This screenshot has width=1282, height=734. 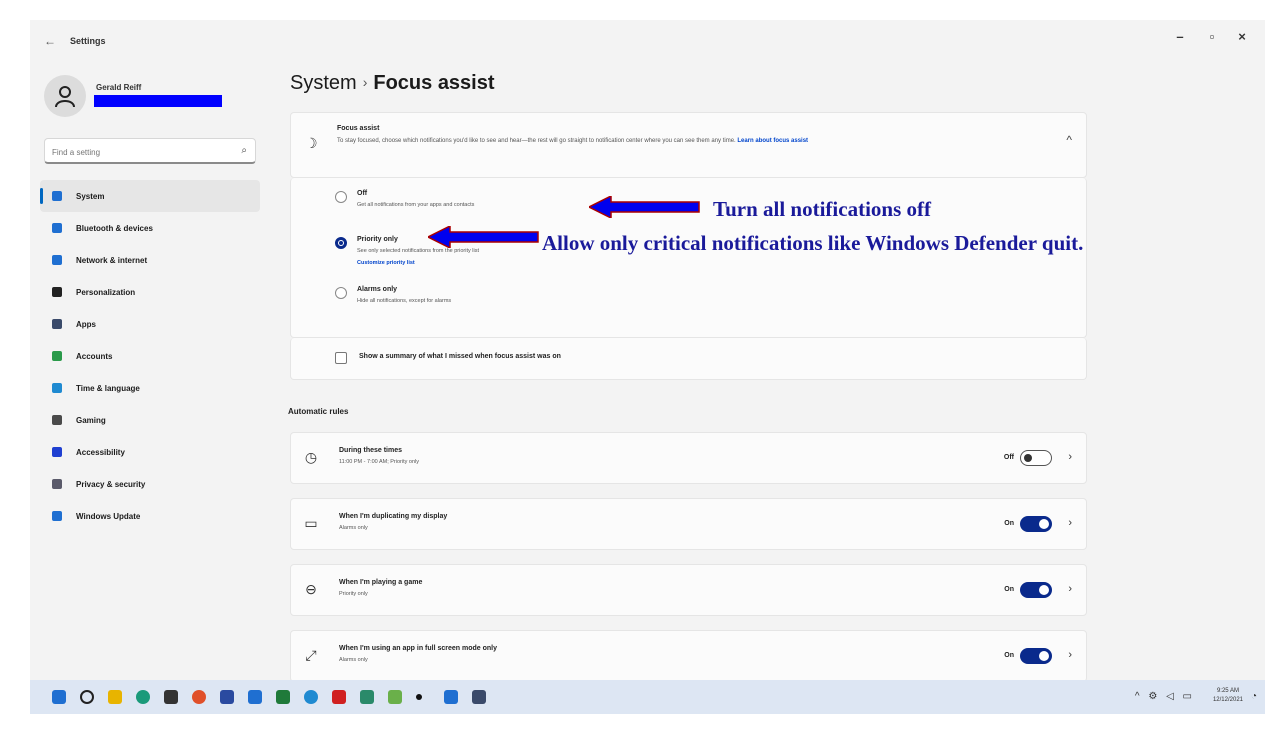 I want to click on sidebar-item-network-internet: Network & internet, so click(x=150, y=260).